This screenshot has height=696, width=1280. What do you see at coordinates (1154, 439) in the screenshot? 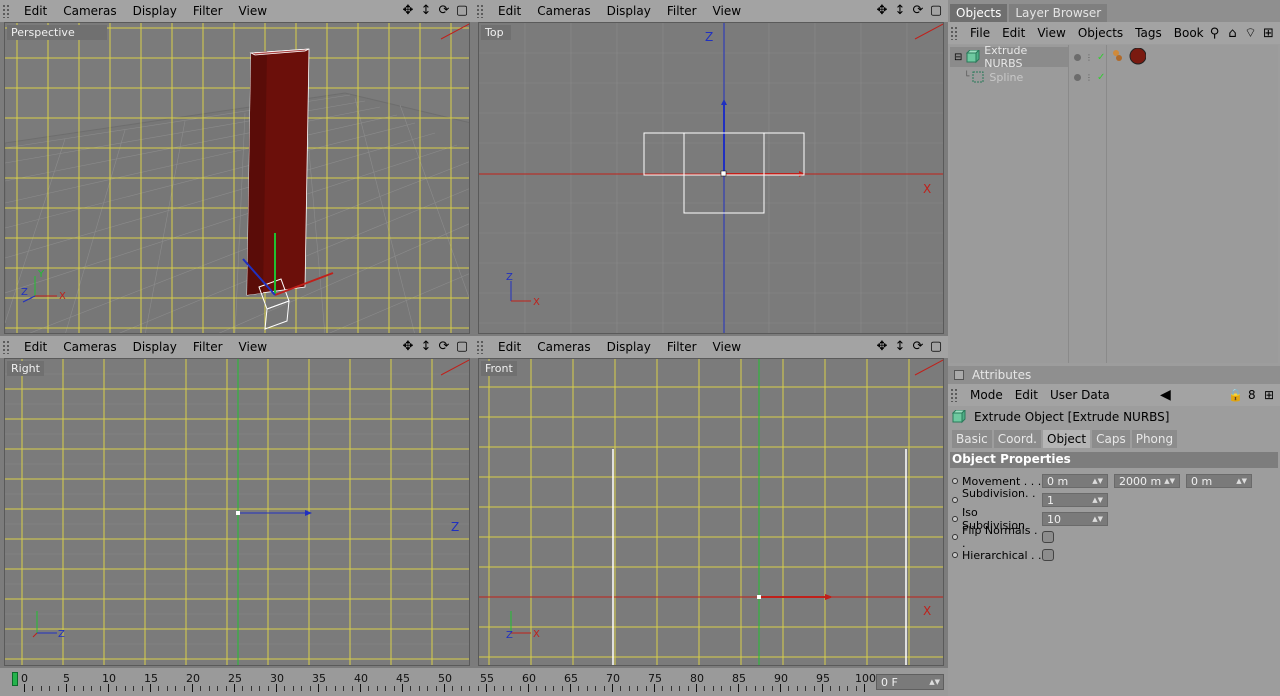
I see `tab-phong: Phong` at bounding box center [1154, 439].